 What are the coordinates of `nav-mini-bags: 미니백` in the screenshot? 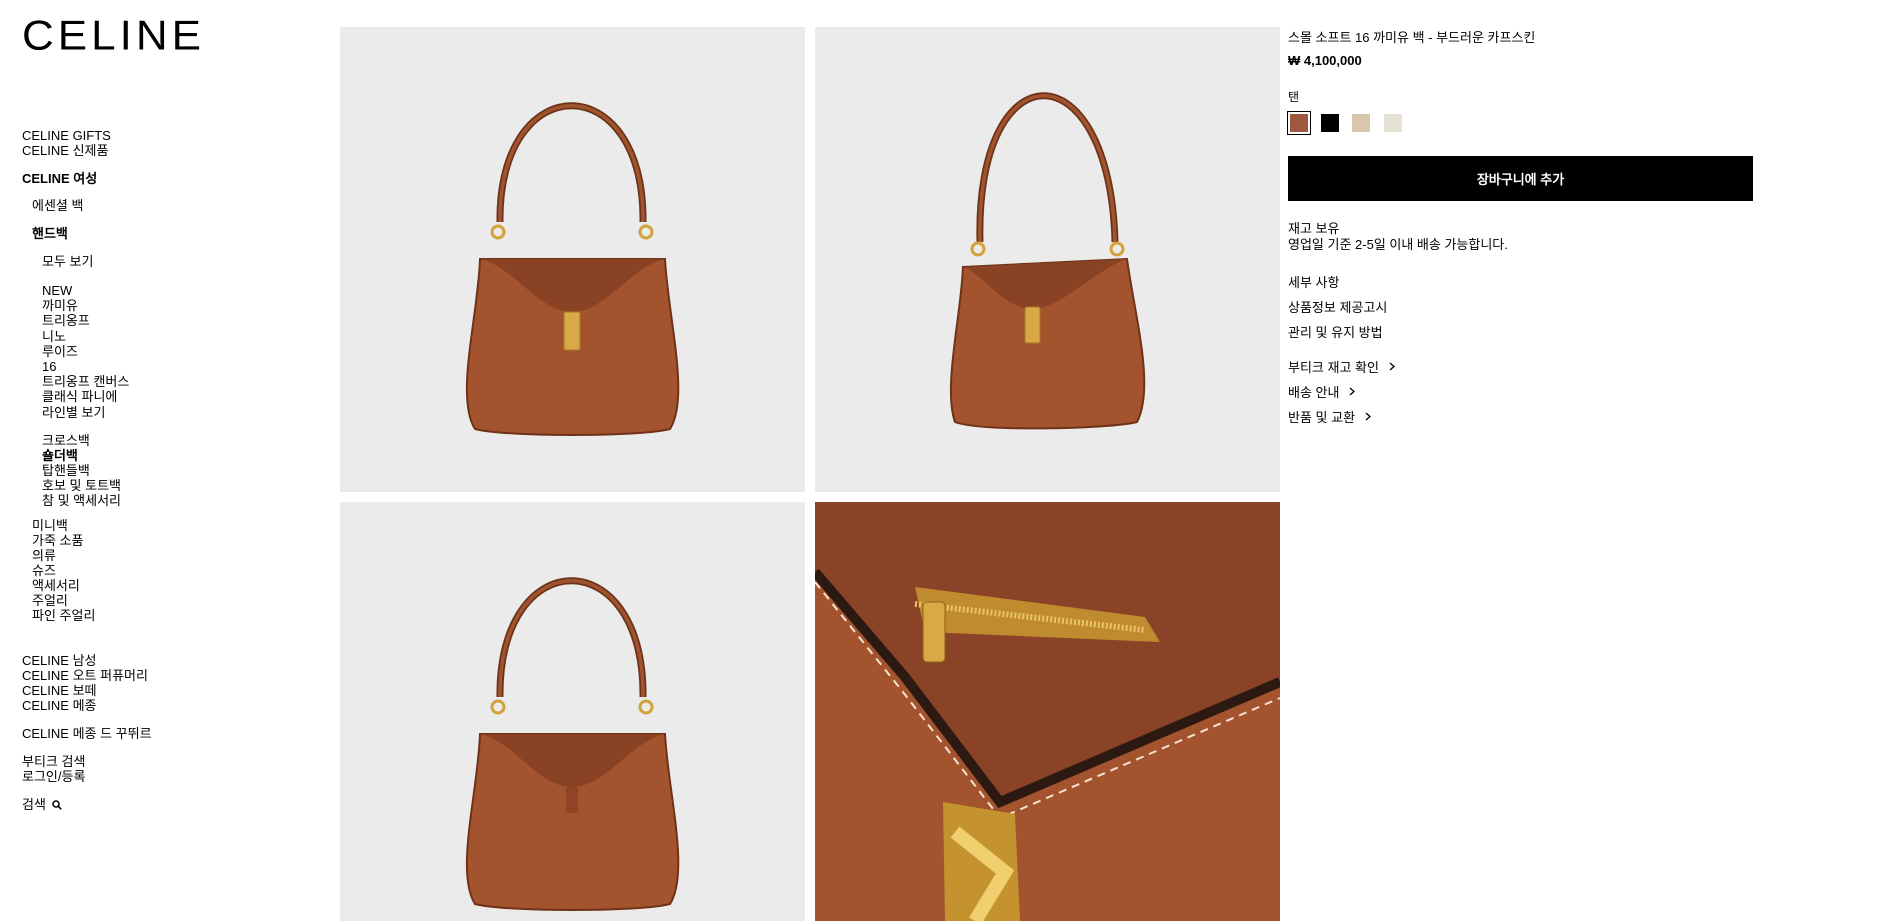 It's located at (50, 525).